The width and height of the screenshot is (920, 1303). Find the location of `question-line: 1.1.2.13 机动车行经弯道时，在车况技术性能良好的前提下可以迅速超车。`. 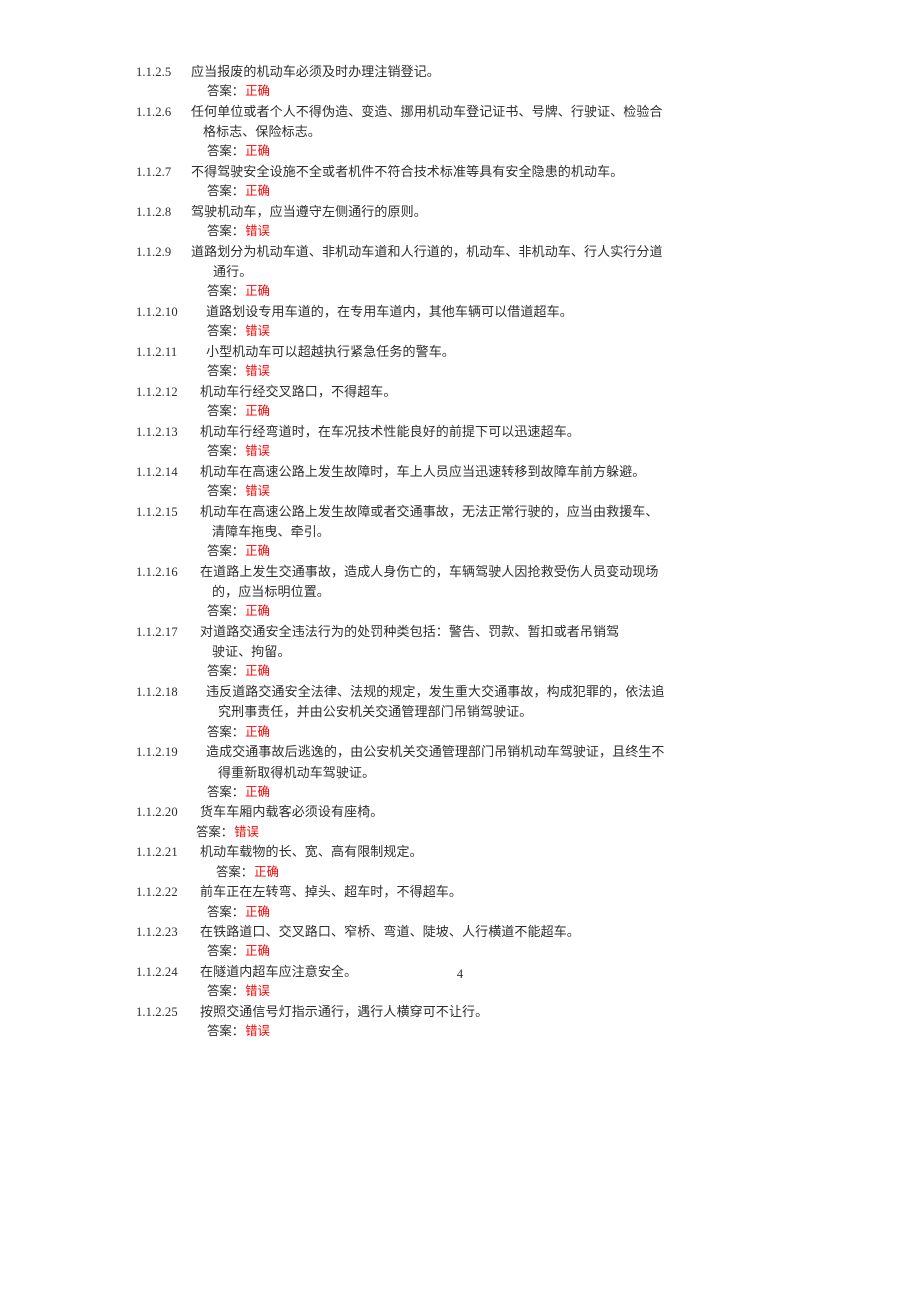

question-line: 1.1.2.13 机动车行经弯道时，在车况技术性能良好的前提下可以迅速超车。 is located at coordinates (424, 432).